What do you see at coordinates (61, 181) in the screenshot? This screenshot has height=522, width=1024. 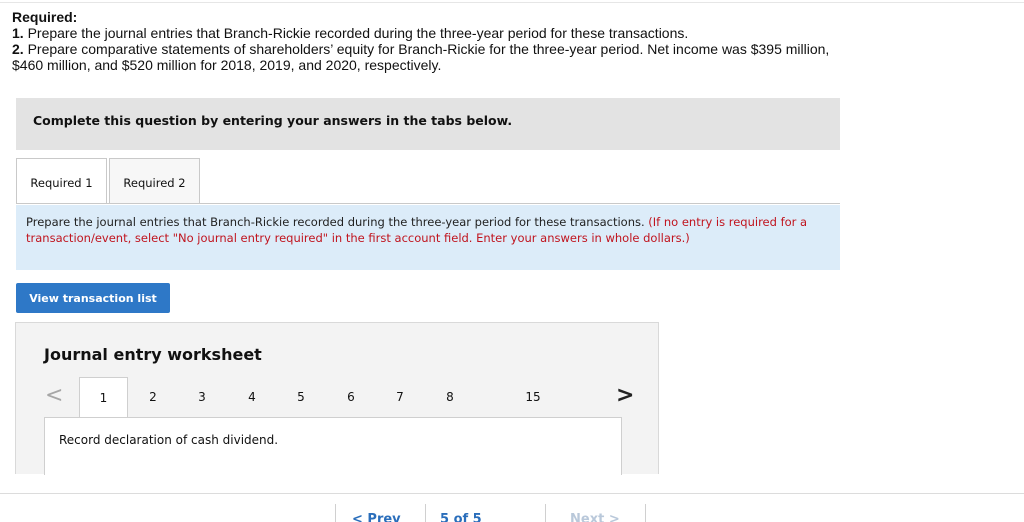 I see `tab-required-1: Required 1` at bounding box center [61, 181].